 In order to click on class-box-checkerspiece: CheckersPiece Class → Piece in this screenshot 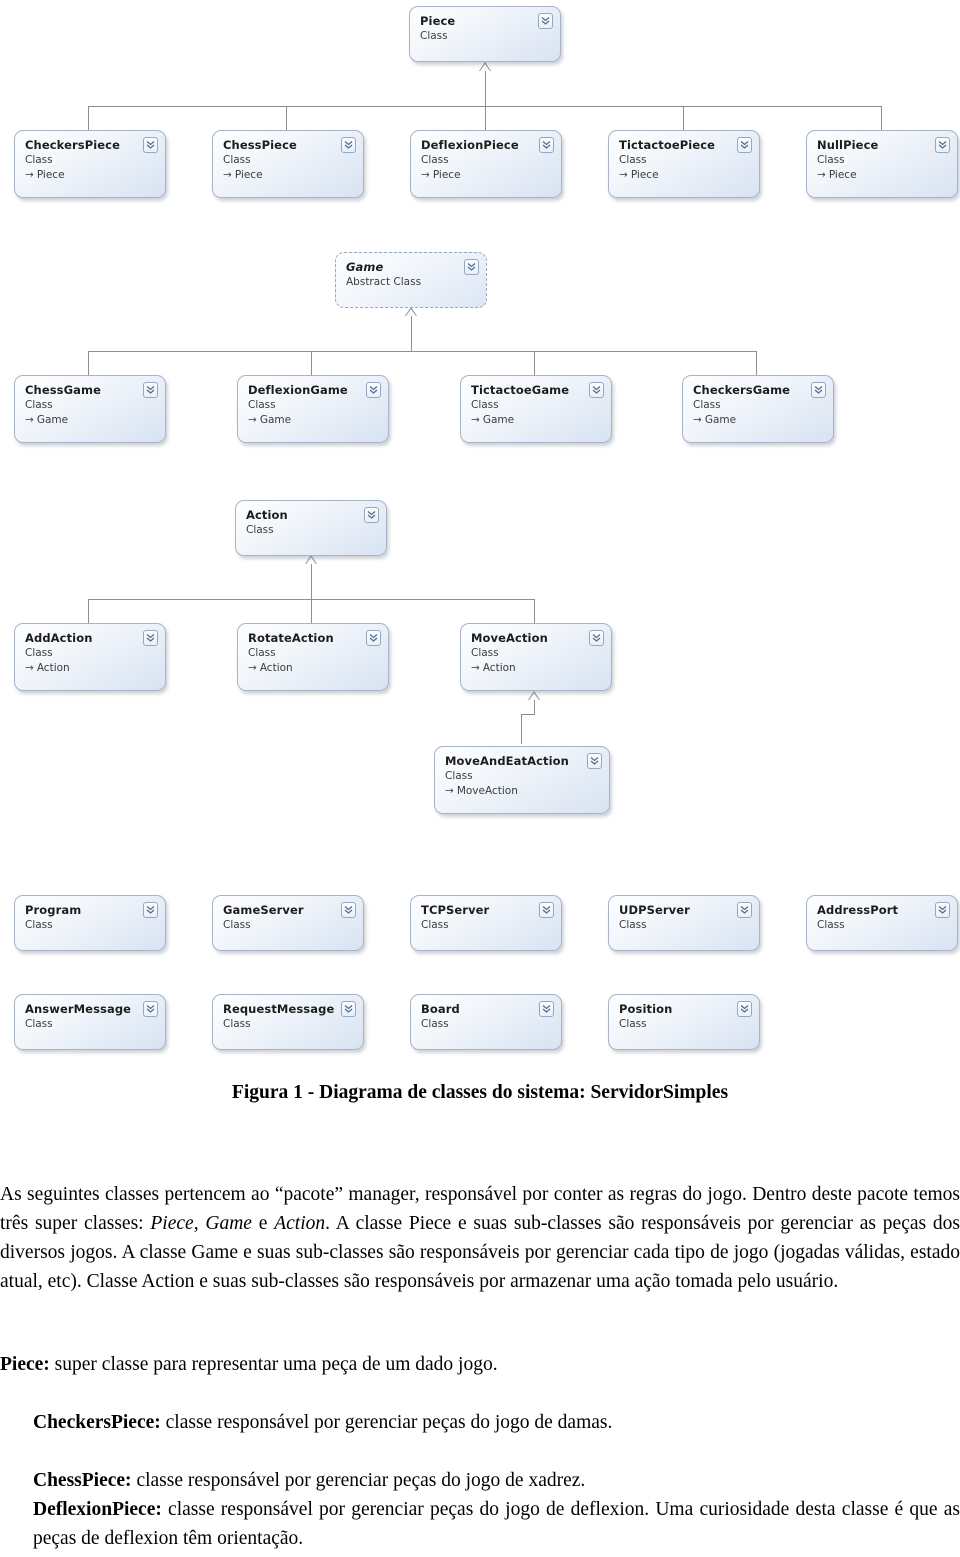, I will do `click(90, 164)`.